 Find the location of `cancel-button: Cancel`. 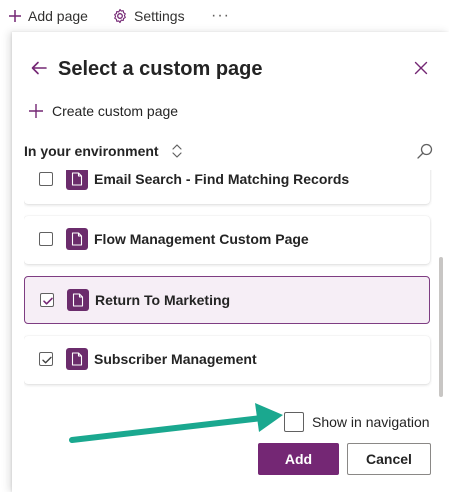

cancel-button: Cancel is located at coordinates (389, 459).